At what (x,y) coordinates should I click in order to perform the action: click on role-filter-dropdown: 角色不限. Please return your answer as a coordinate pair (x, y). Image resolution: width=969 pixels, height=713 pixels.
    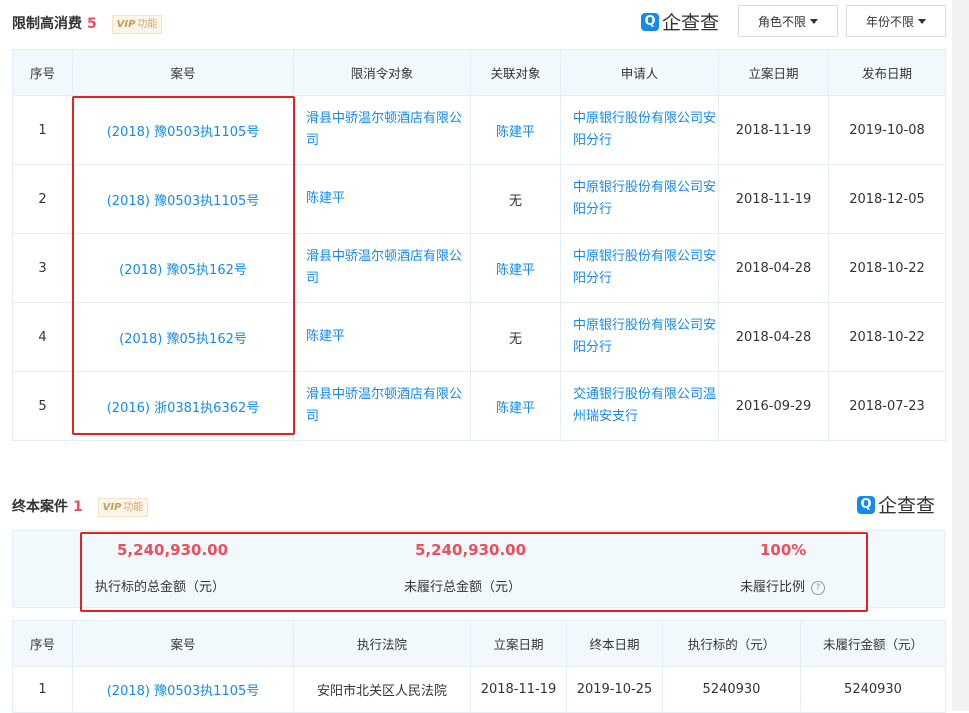
    Looking at the image, I should click on (788, 21).